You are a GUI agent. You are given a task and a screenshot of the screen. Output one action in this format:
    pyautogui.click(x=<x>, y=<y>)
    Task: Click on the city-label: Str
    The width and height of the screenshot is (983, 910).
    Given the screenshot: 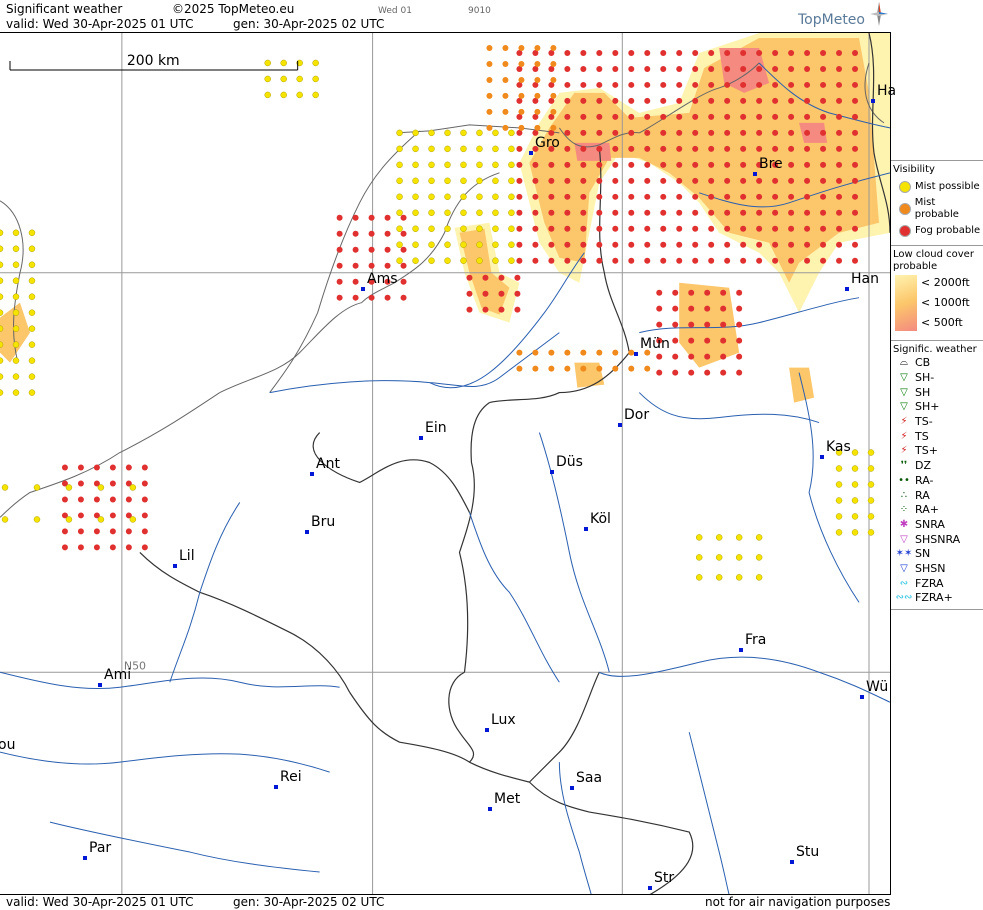 What is the action you would take?
    pyautogui.click(x=664, y=878)
    